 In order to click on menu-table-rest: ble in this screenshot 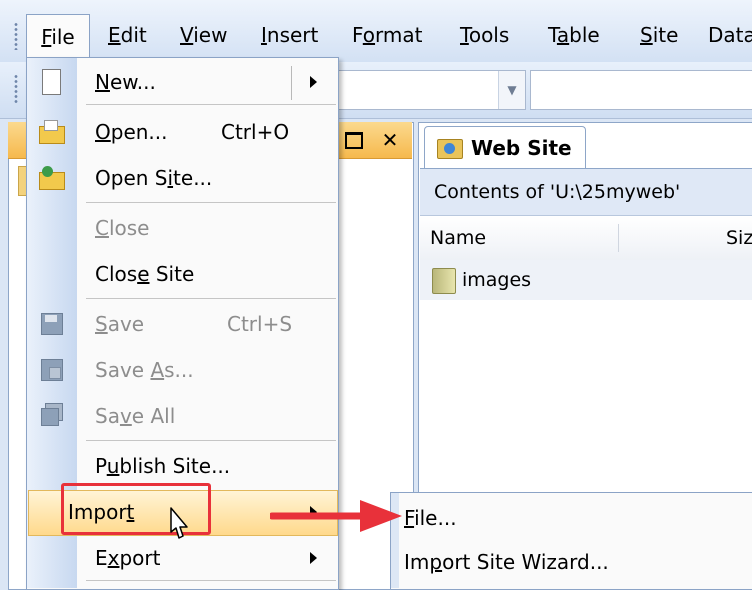, I will do `click(584, 35)`.